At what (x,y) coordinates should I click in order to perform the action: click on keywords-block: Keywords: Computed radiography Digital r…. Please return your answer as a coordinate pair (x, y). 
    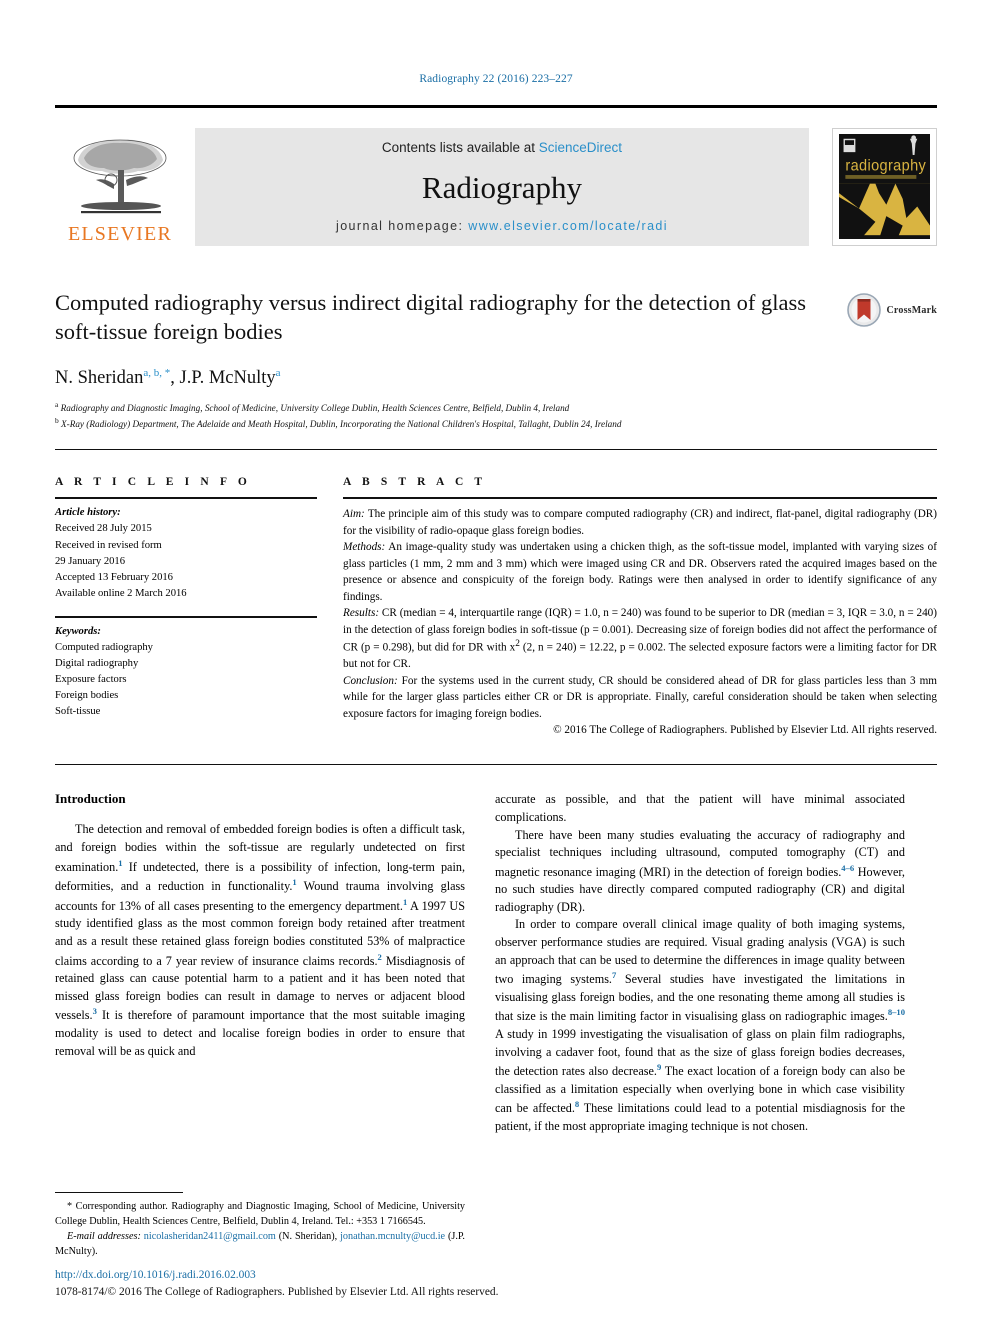
    Looking at the image, I should click on (186, 669).